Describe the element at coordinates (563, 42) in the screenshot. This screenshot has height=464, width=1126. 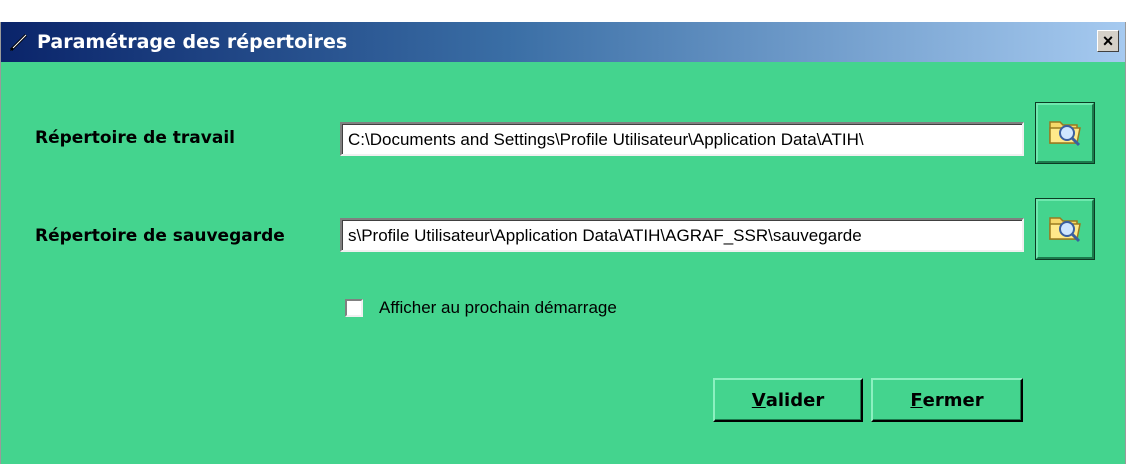
I see `title-bar: Paramétrage des répertoires ×` at that location.